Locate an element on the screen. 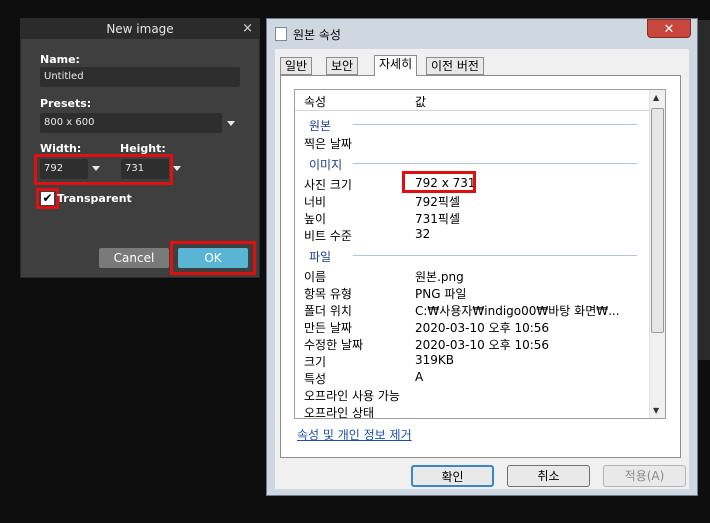 The height and width of the screenshot is (523, 710). chevron-down-icon is located at coordinates (231, 123).